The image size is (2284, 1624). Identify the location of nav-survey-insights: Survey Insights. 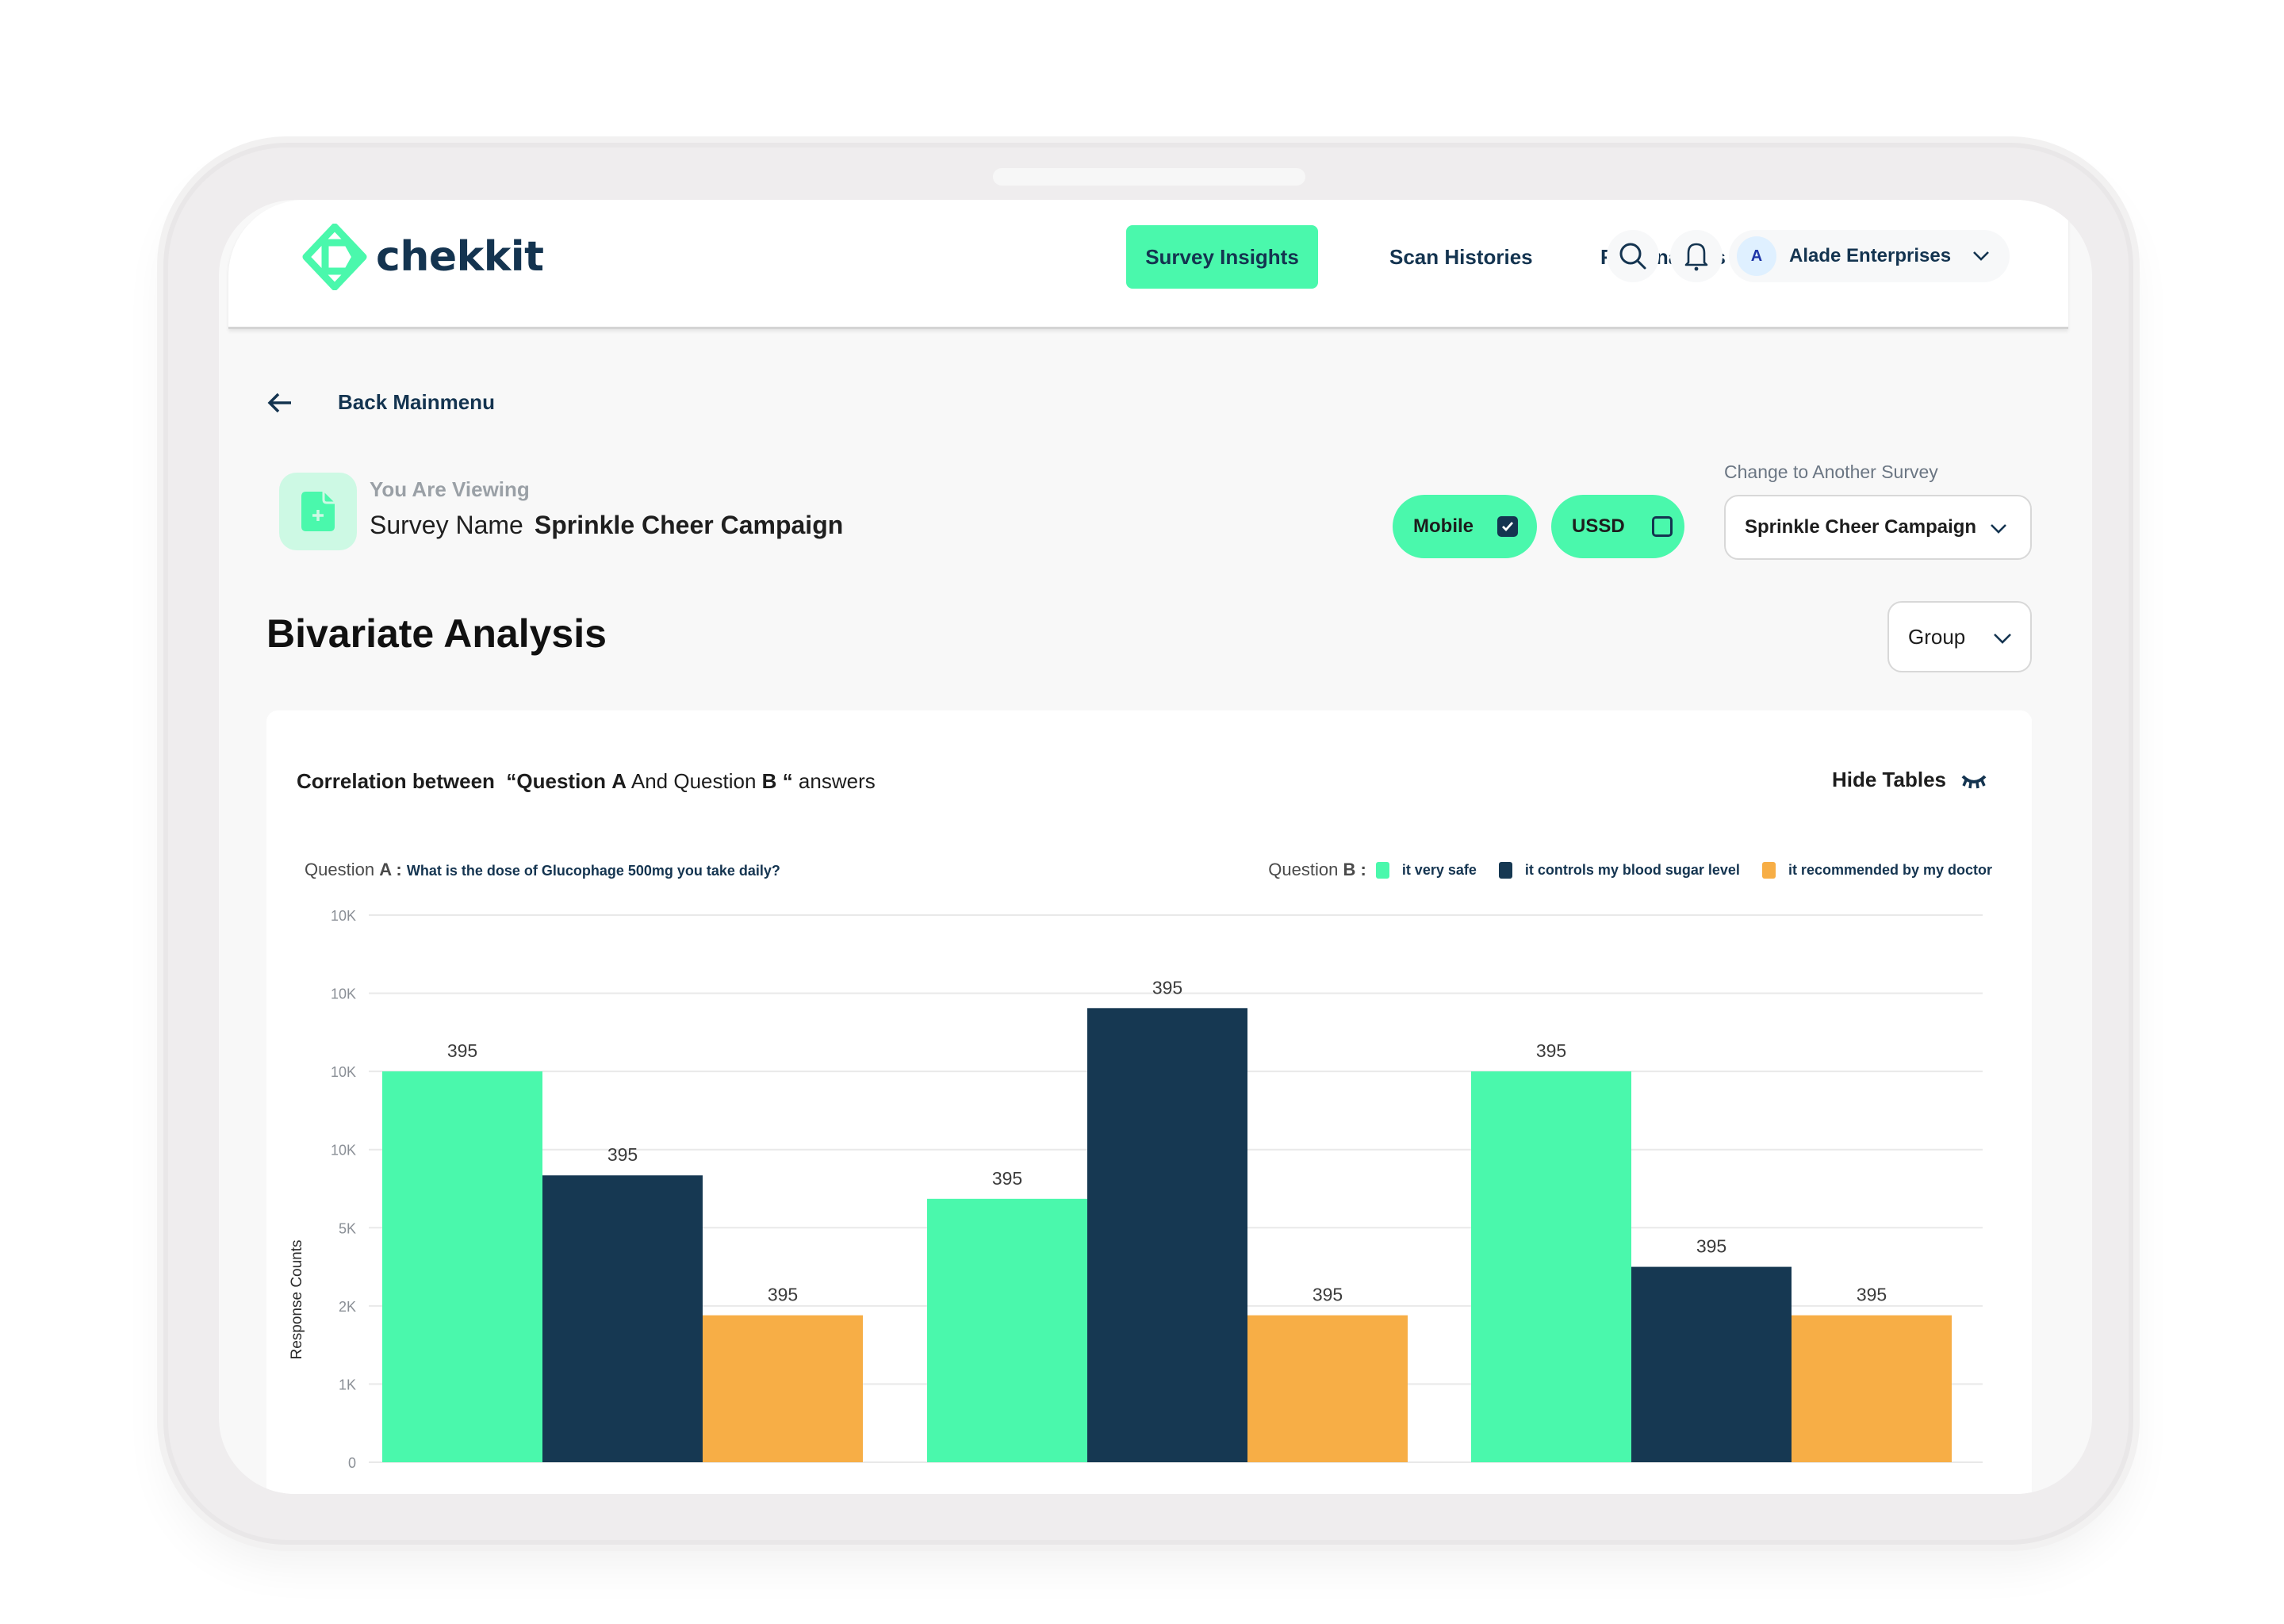
(1222, 257).